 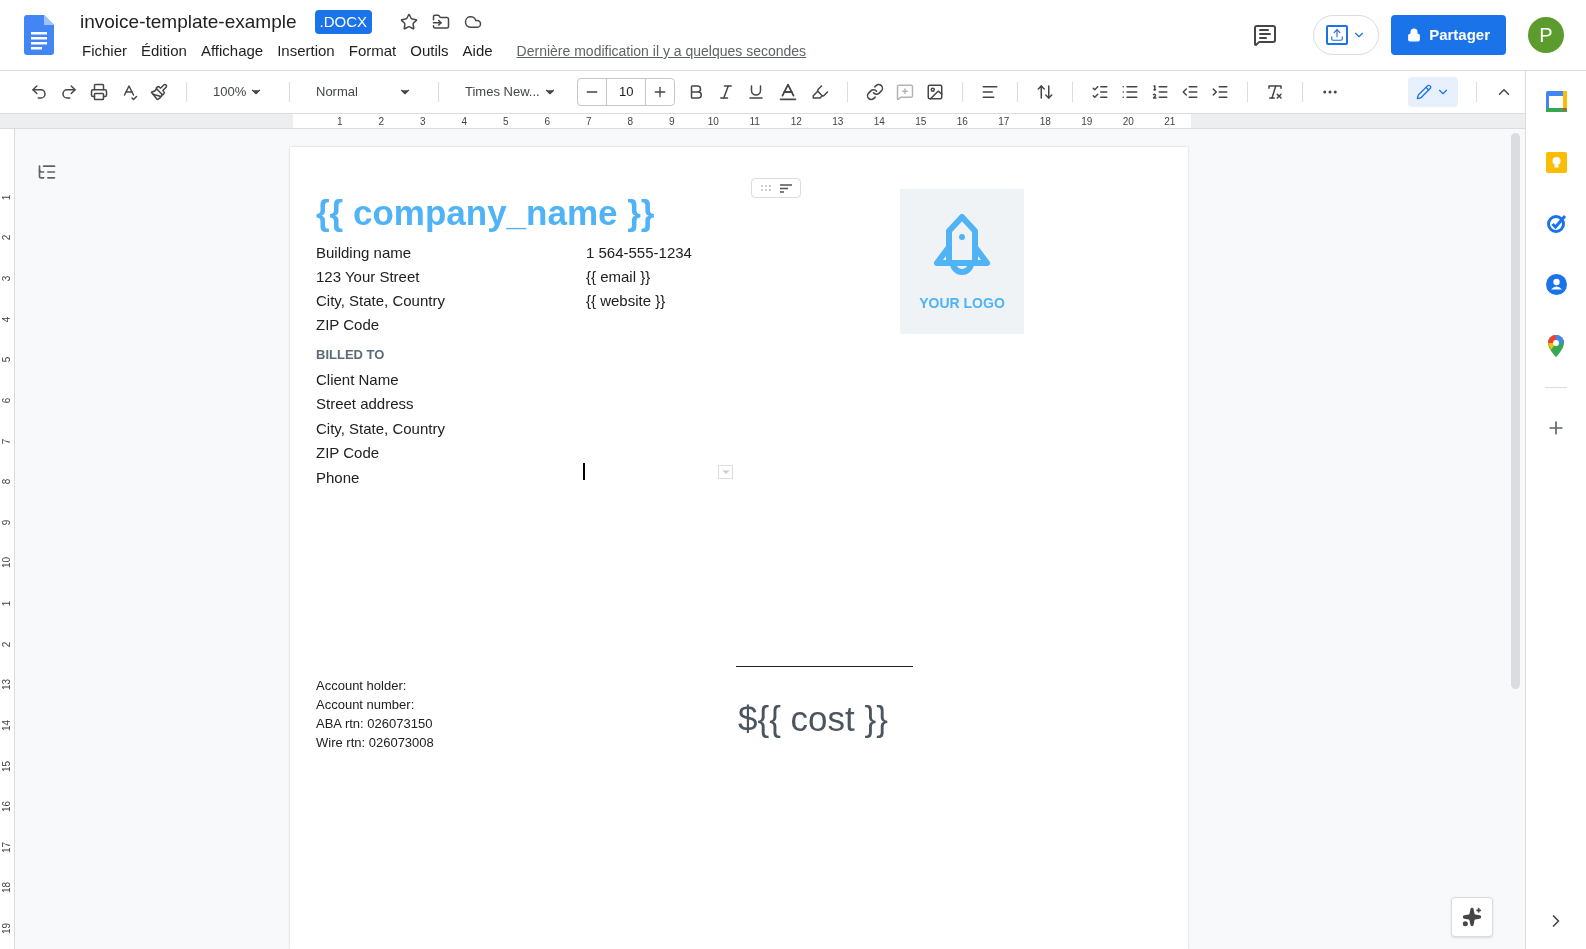 What do you see at coordinates (238, 92) in the screenshot?
I see `zoom-dropdown: 100%` at bounding box center [238, 92].